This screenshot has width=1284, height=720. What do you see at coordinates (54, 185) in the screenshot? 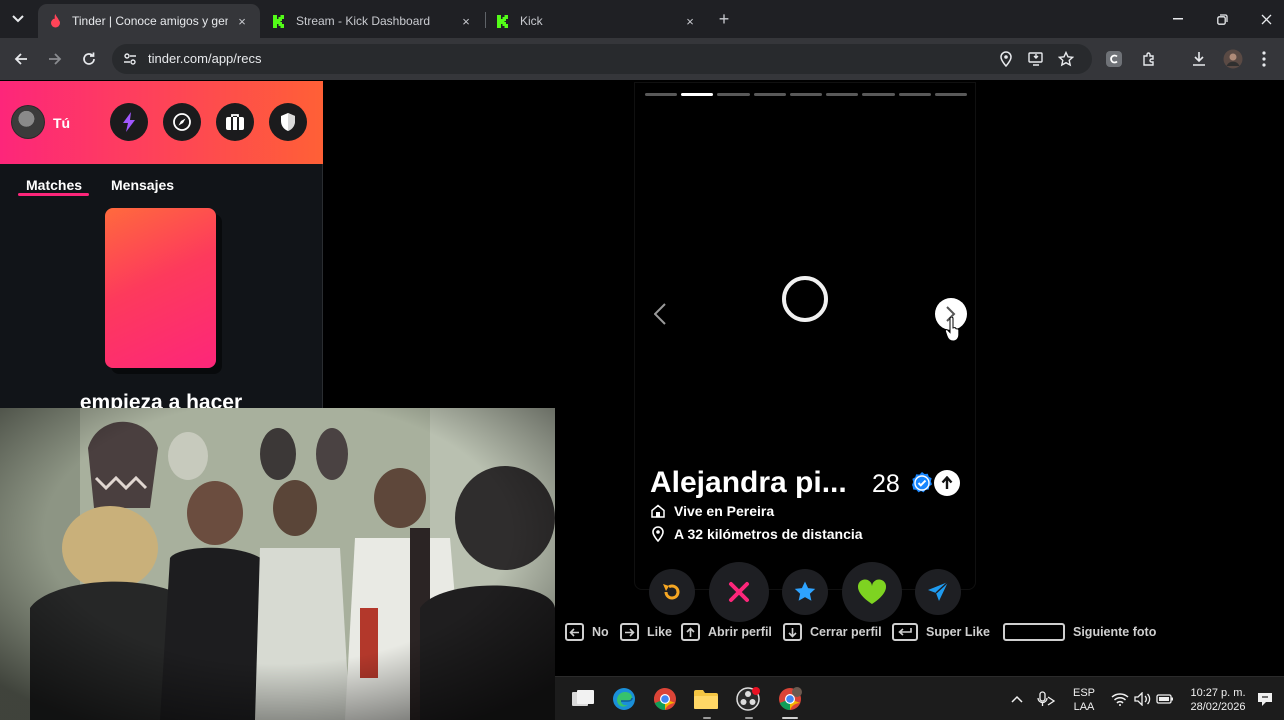
I see `tab-matches: Matches` at bounding box center [54, 185].